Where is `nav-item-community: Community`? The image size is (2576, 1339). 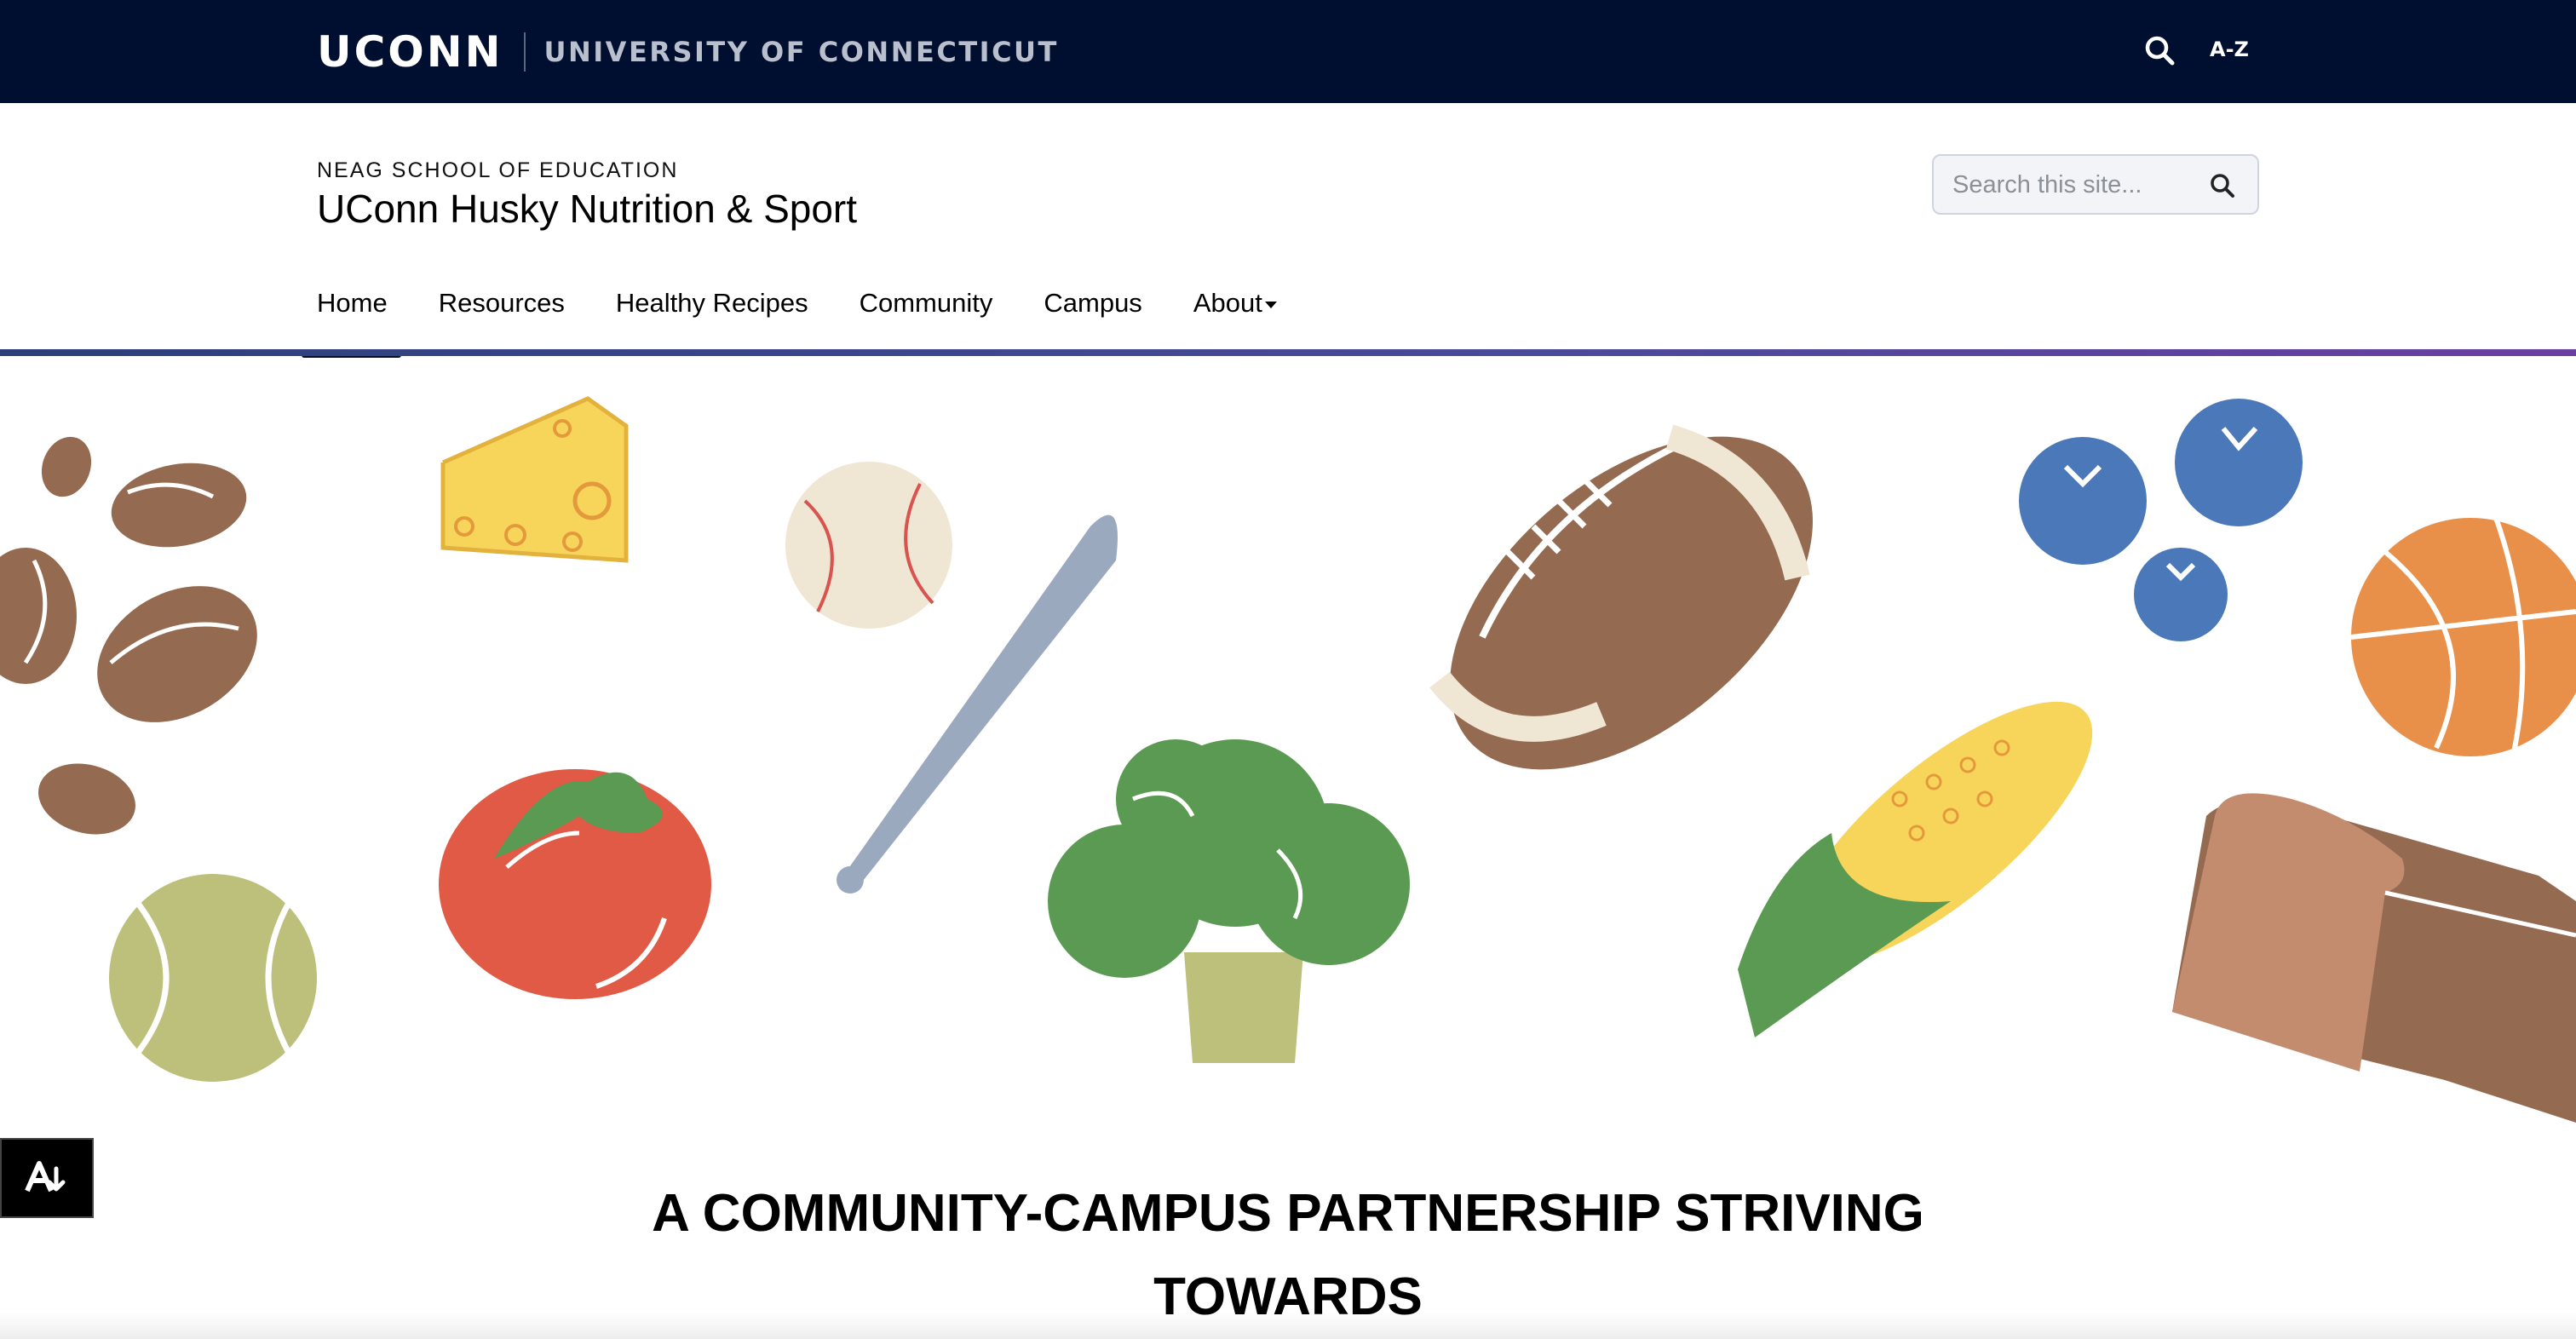 nav-item-community: Community is located at coordinates (926, 309).